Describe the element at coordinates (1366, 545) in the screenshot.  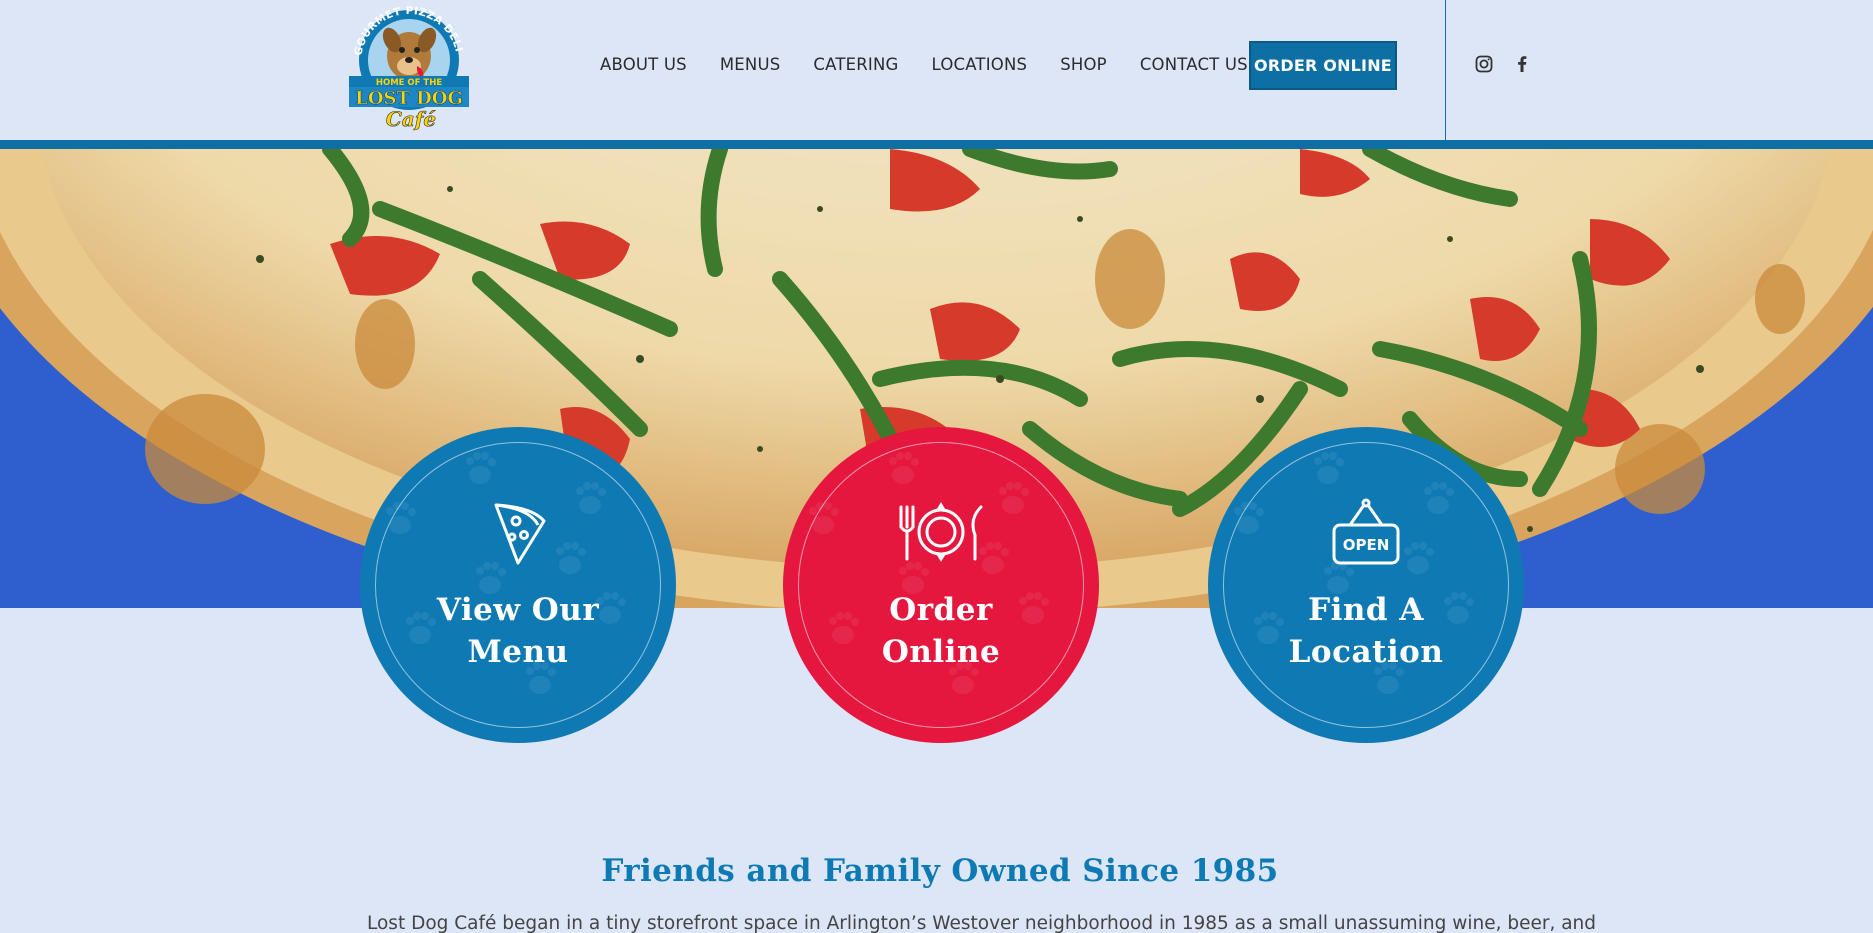
I see `svg-text: OPEN` at that location.